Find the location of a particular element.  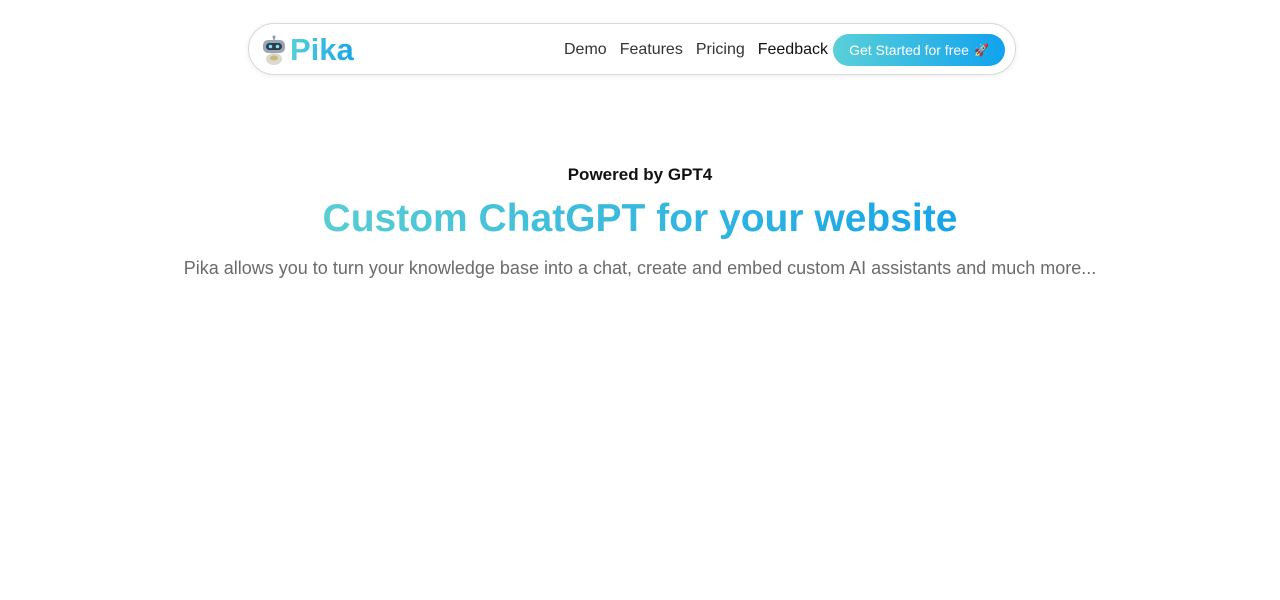

nav-link-demo: Demo is located at coordinates (585, 50).